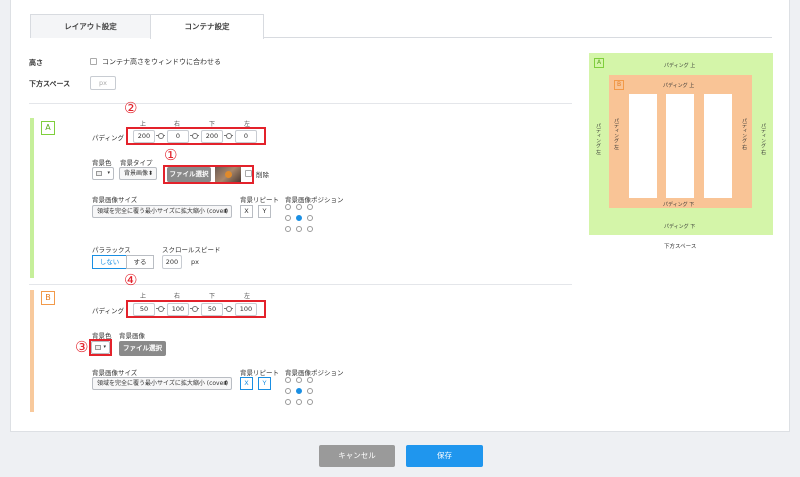  What do you see at coordinates (50, 84) in the screenshot?
I see `bottom-space-label: 下方スペース` at bounding box center [50, 84].